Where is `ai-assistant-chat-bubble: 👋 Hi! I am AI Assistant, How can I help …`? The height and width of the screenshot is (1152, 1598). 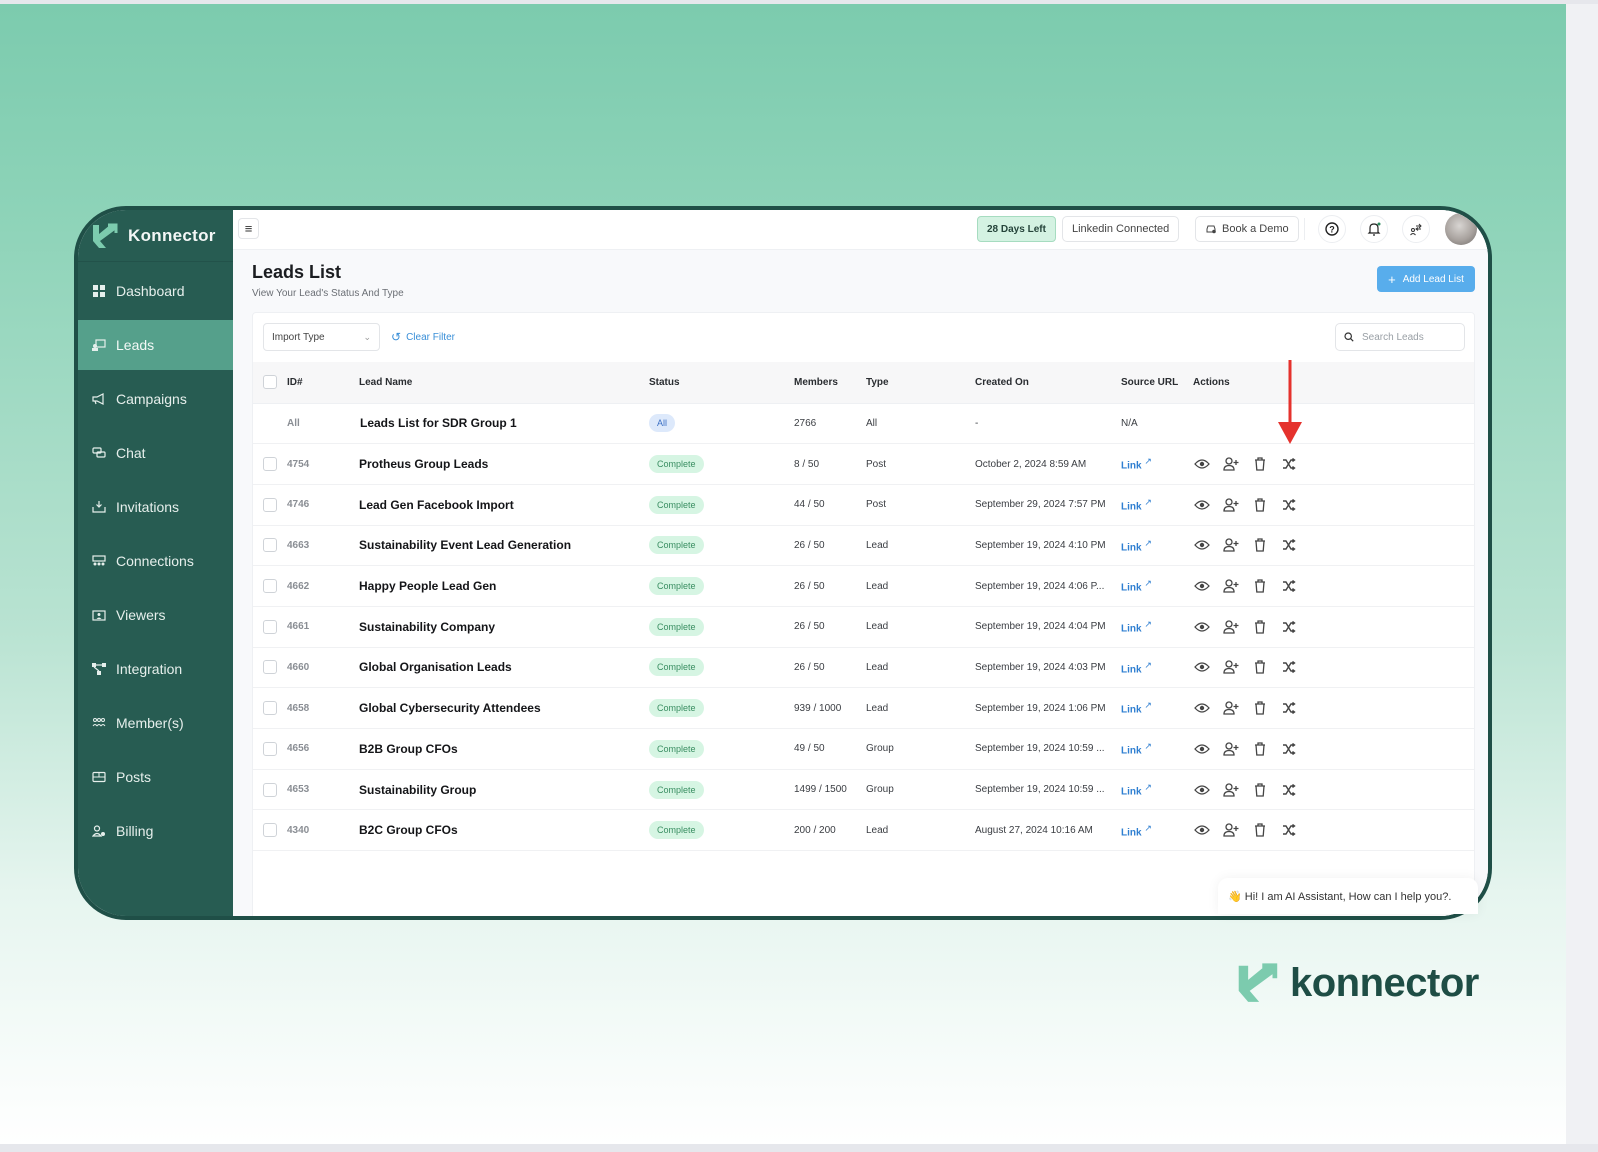
ai-assistant-chat-bubble: 👋 Hi! I am AI Assistant, How can I help … is located at coordinates (1348, 896).